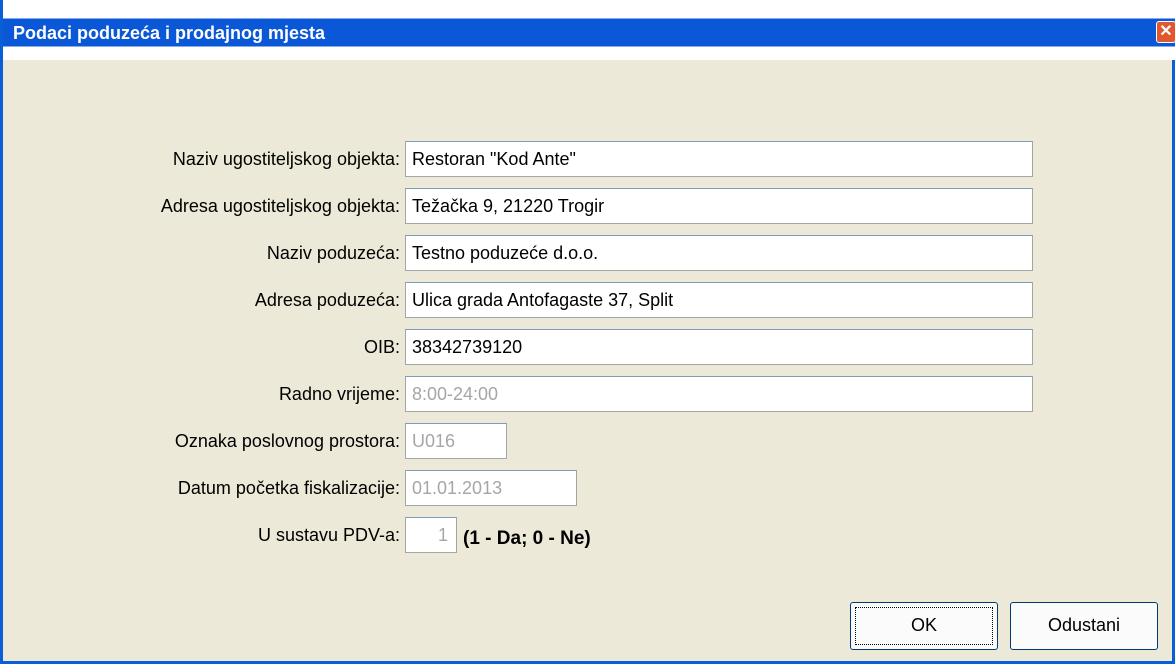  I want to click on label-naziv-poduzeca: Naziv poduzeća:, so click(333, 253).